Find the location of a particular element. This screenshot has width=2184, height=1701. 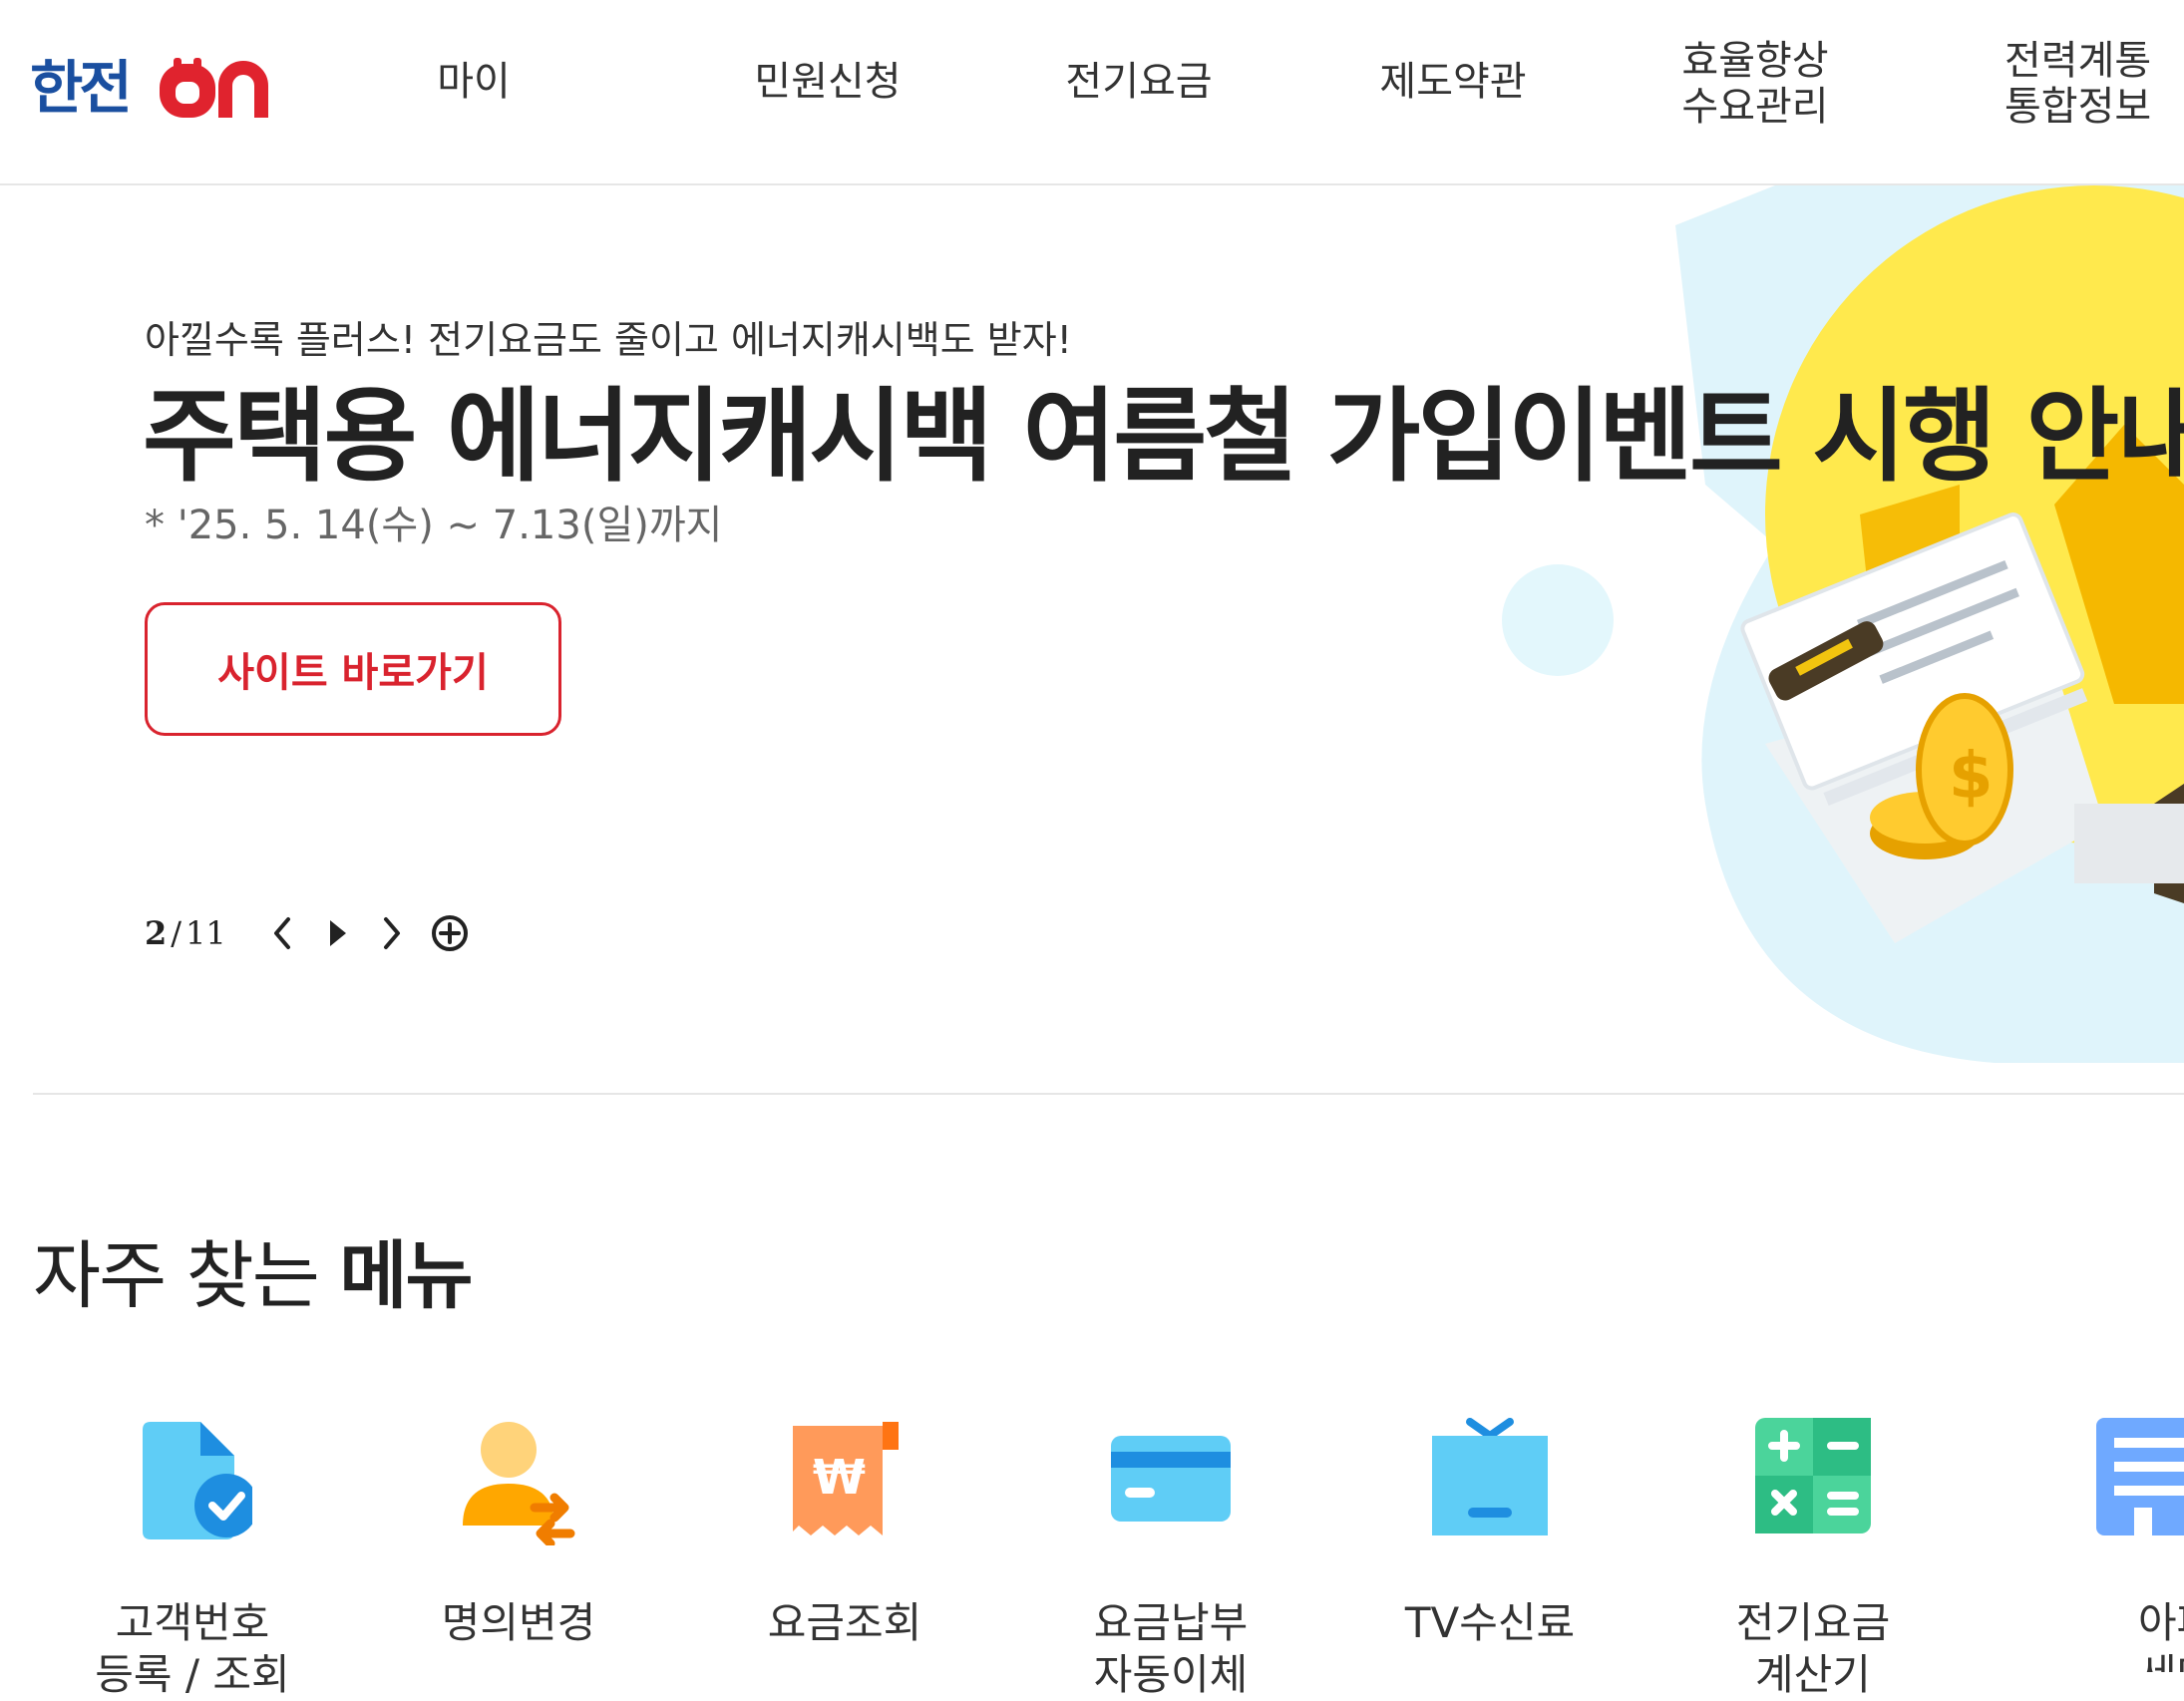

site-header: 한전 마이 민원신청 전기요금 제도약관 효율향상 수요관리 전력계통 통합정보 is located at coordinates (1092, 92).